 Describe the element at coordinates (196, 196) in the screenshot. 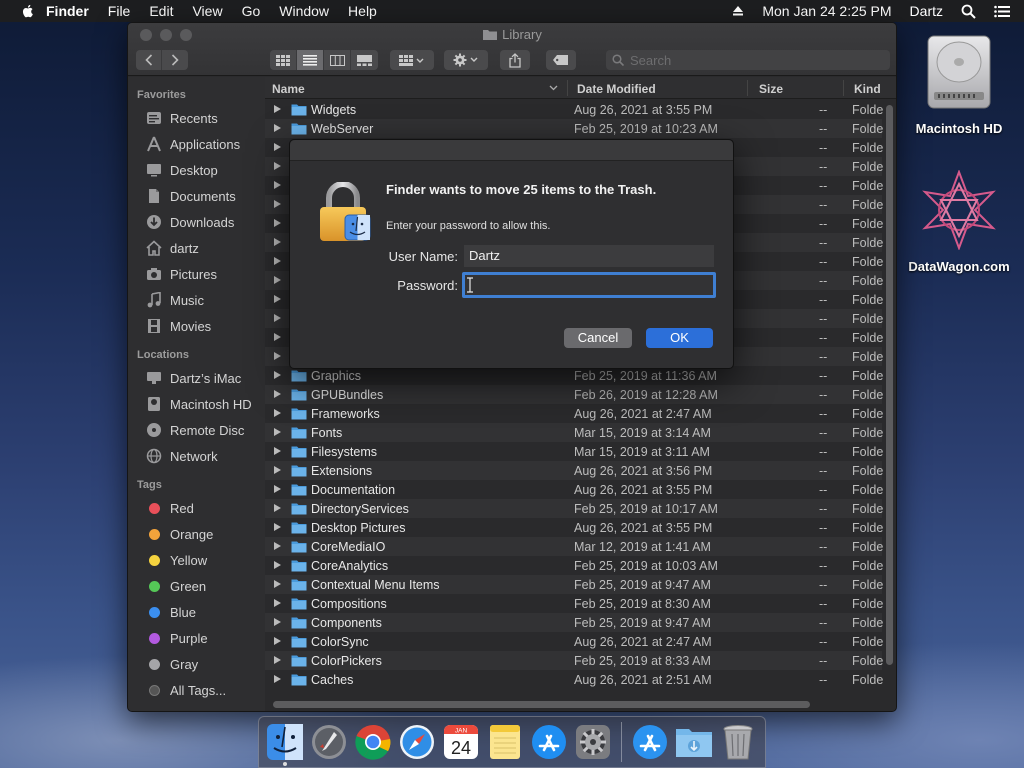

I see `sidebar-item-documents: Documents` at that location.